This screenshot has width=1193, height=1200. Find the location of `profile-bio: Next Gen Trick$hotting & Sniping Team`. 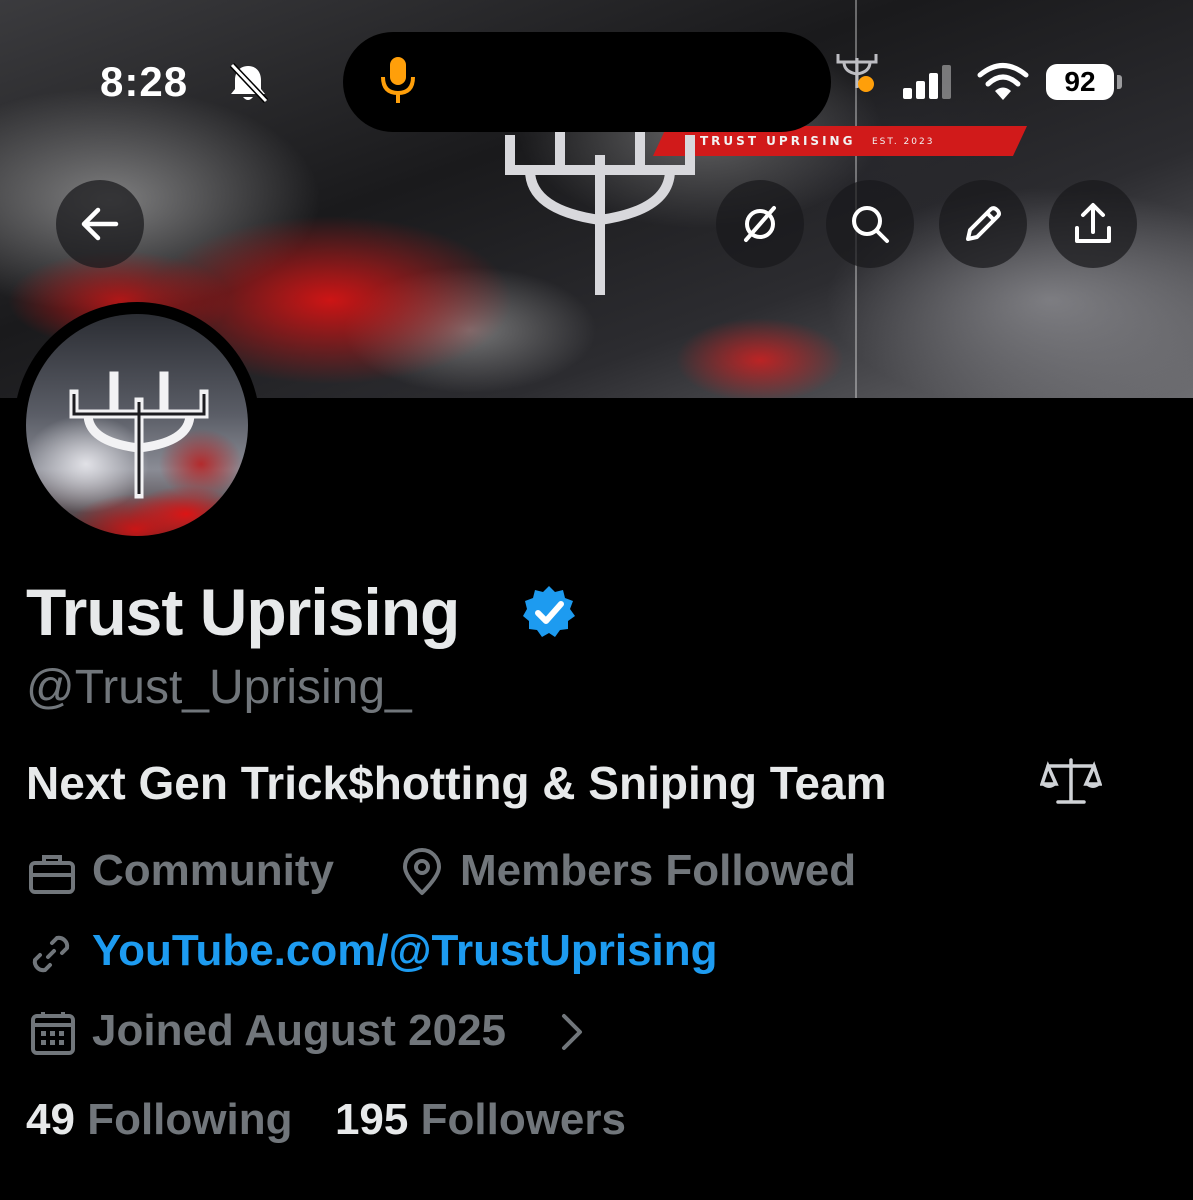

profile-bio: Next Gen Trick$hotting & Sniping Team is located at coordinates (456, 783).